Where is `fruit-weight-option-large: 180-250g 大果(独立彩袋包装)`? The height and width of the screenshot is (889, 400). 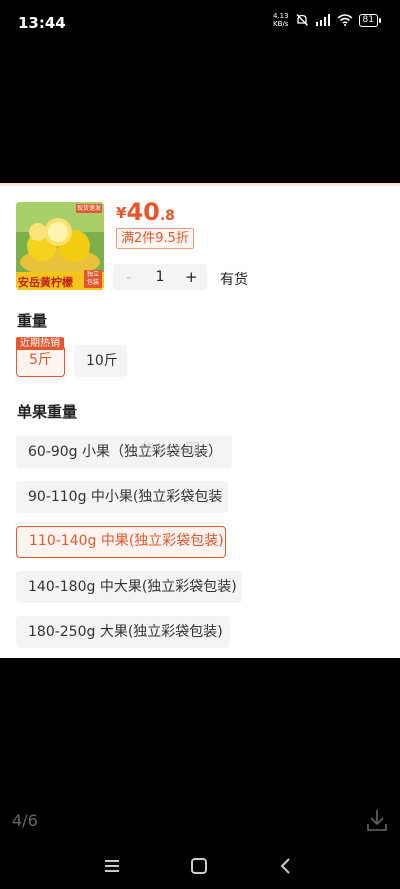
fruit-weight-option-large: 180-250g 大果(独立彩袋包装) is located at coordinates (123, 632).